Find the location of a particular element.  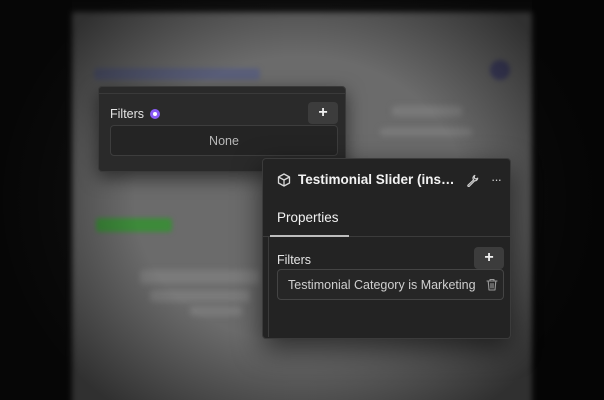

background-avatar-blur is located at coordinates (500, 70).